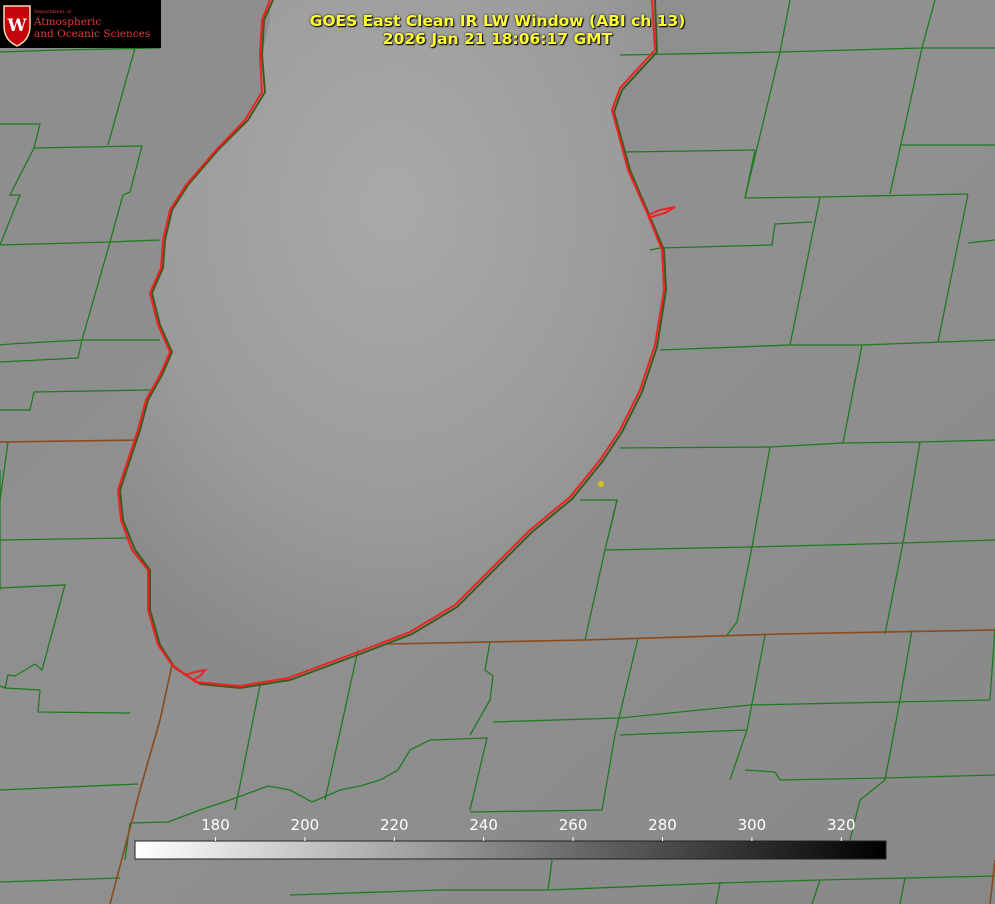 This screenshot has height=904, width=995. I want to click on location-marker, so click(601, 484).